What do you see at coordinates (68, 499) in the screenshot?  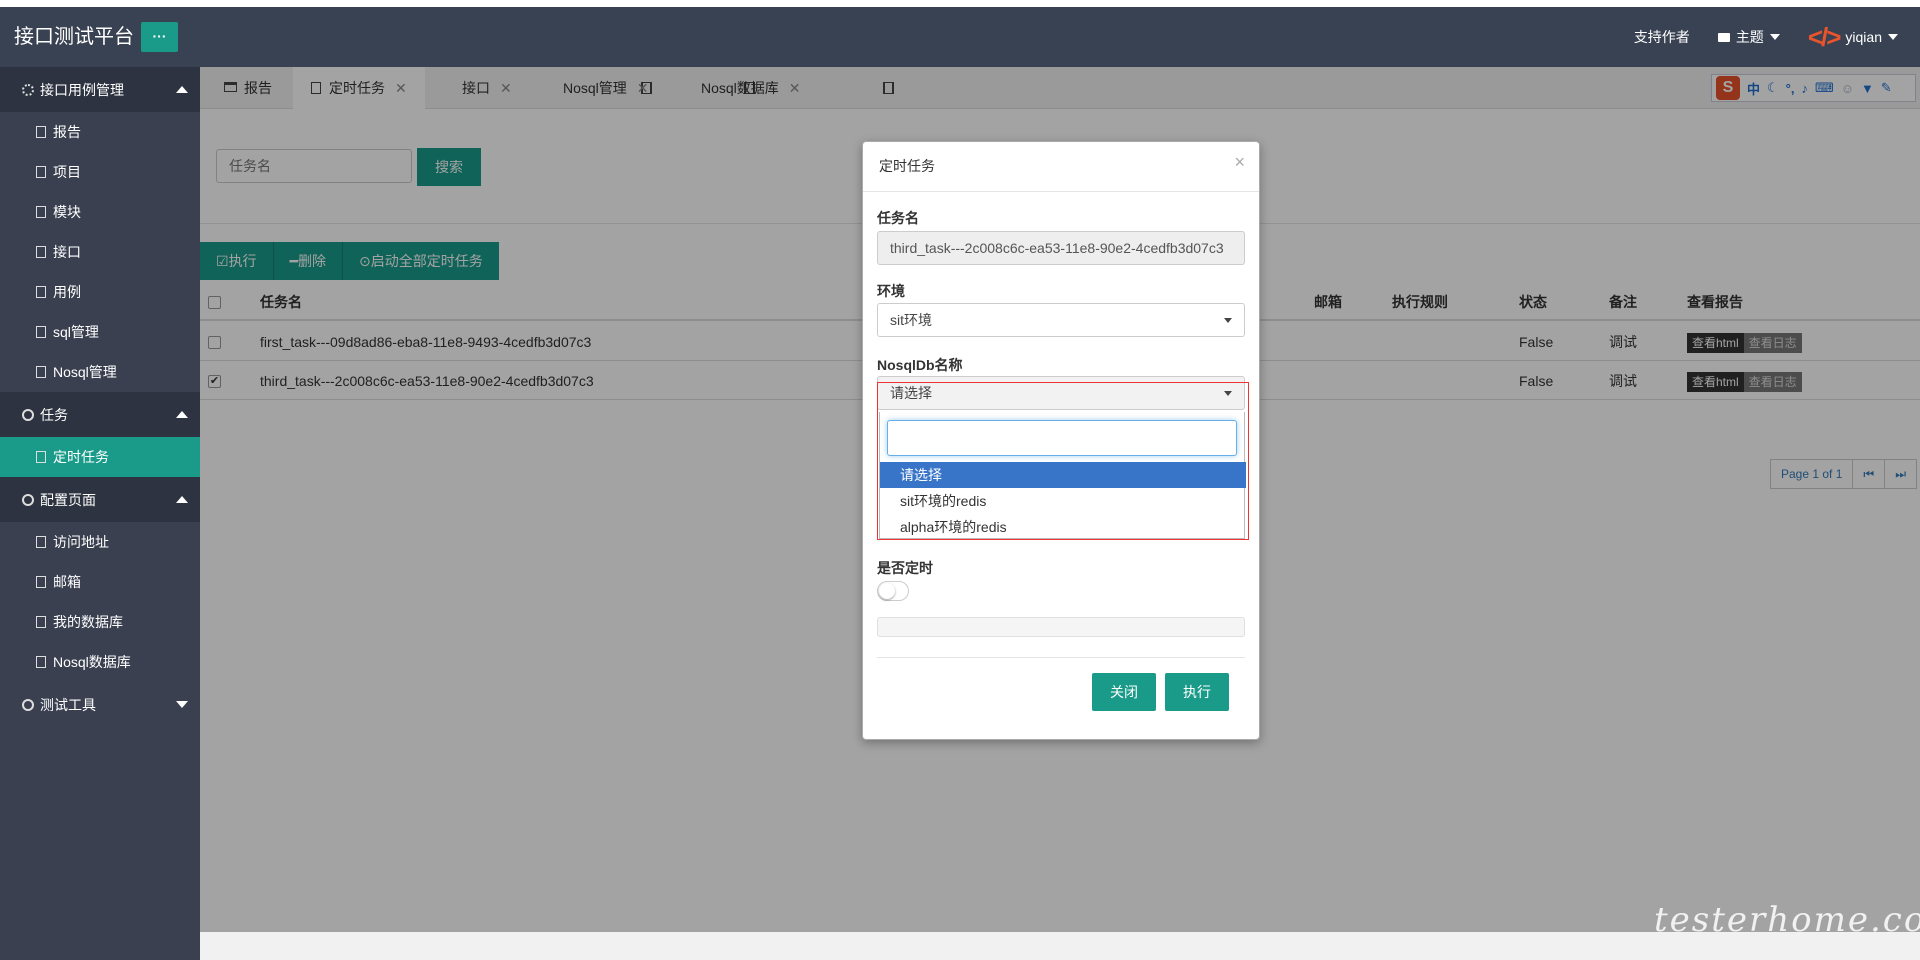 I see `sidebar-group-label: 配置页面` at bounding box center [68, 499].